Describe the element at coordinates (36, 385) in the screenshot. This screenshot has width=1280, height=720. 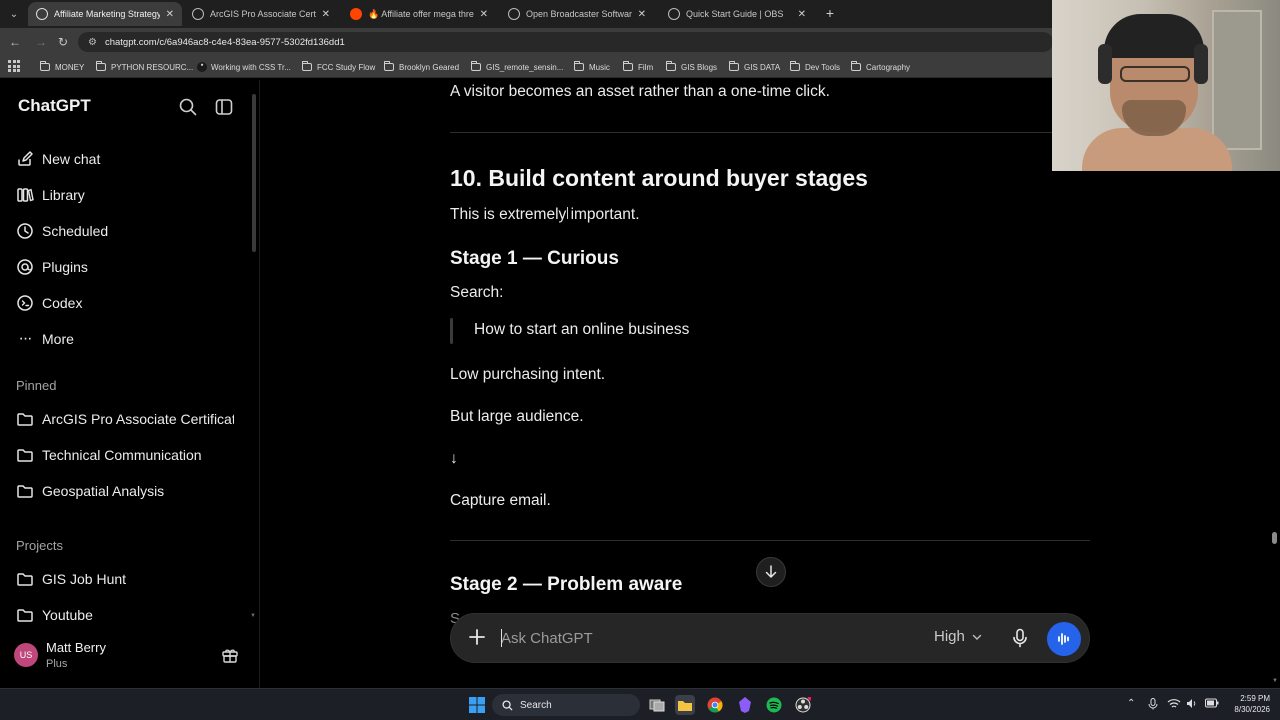
I see `pinned-section-title: Pinned` at that location.